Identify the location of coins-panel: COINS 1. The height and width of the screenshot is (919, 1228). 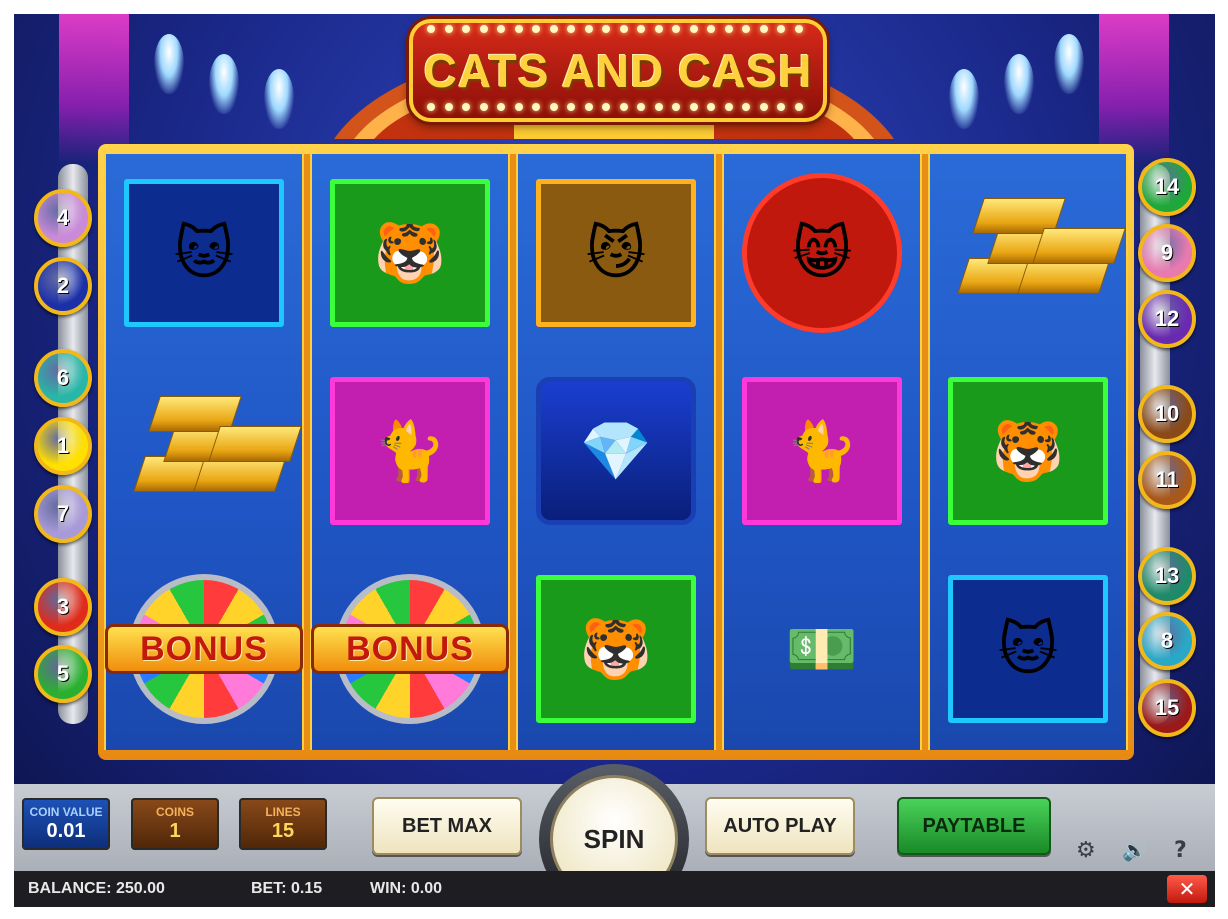
(175, 824).